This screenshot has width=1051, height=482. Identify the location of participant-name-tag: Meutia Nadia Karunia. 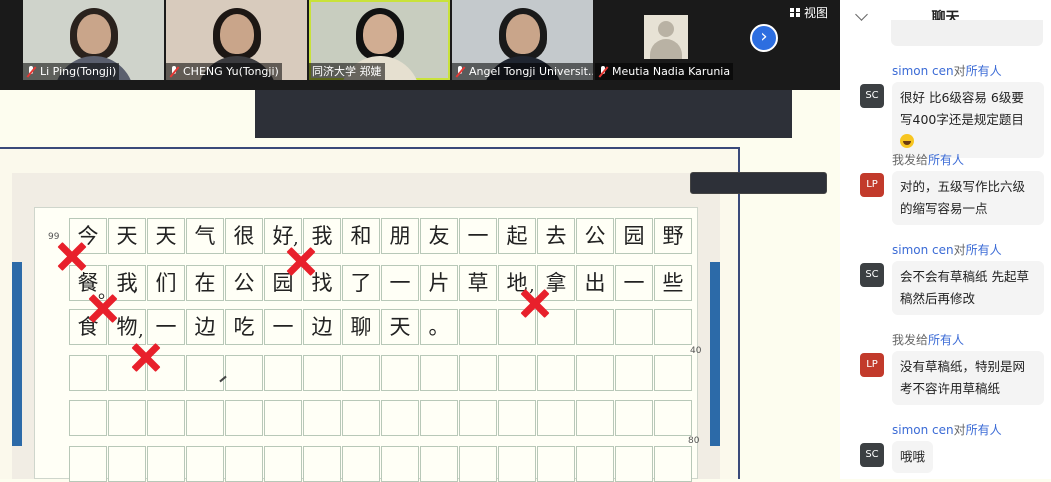
(664, 71).